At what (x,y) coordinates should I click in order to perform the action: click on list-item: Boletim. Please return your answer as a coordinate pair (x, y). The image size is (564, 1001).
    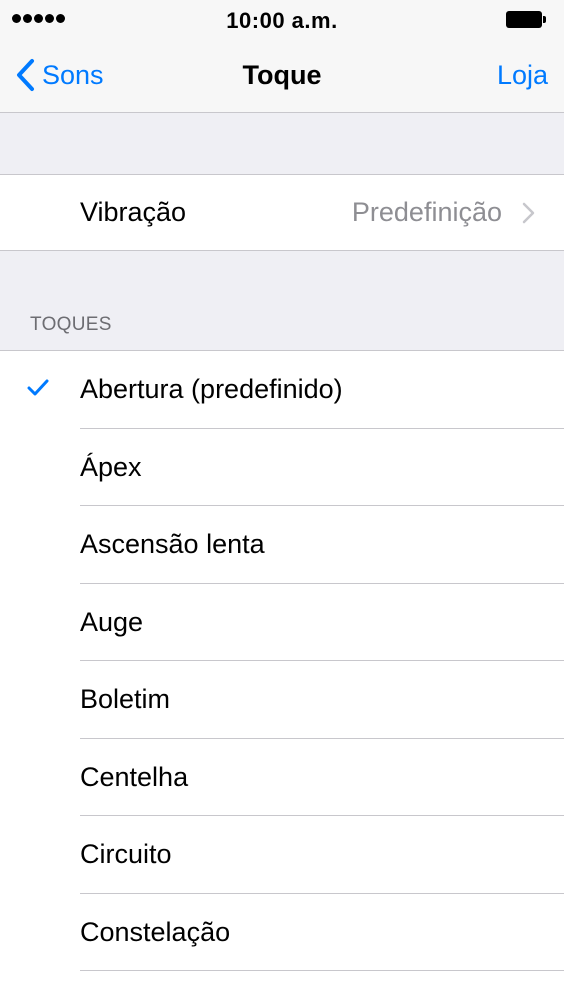
    Looking at the image, I should click on (282, 700).